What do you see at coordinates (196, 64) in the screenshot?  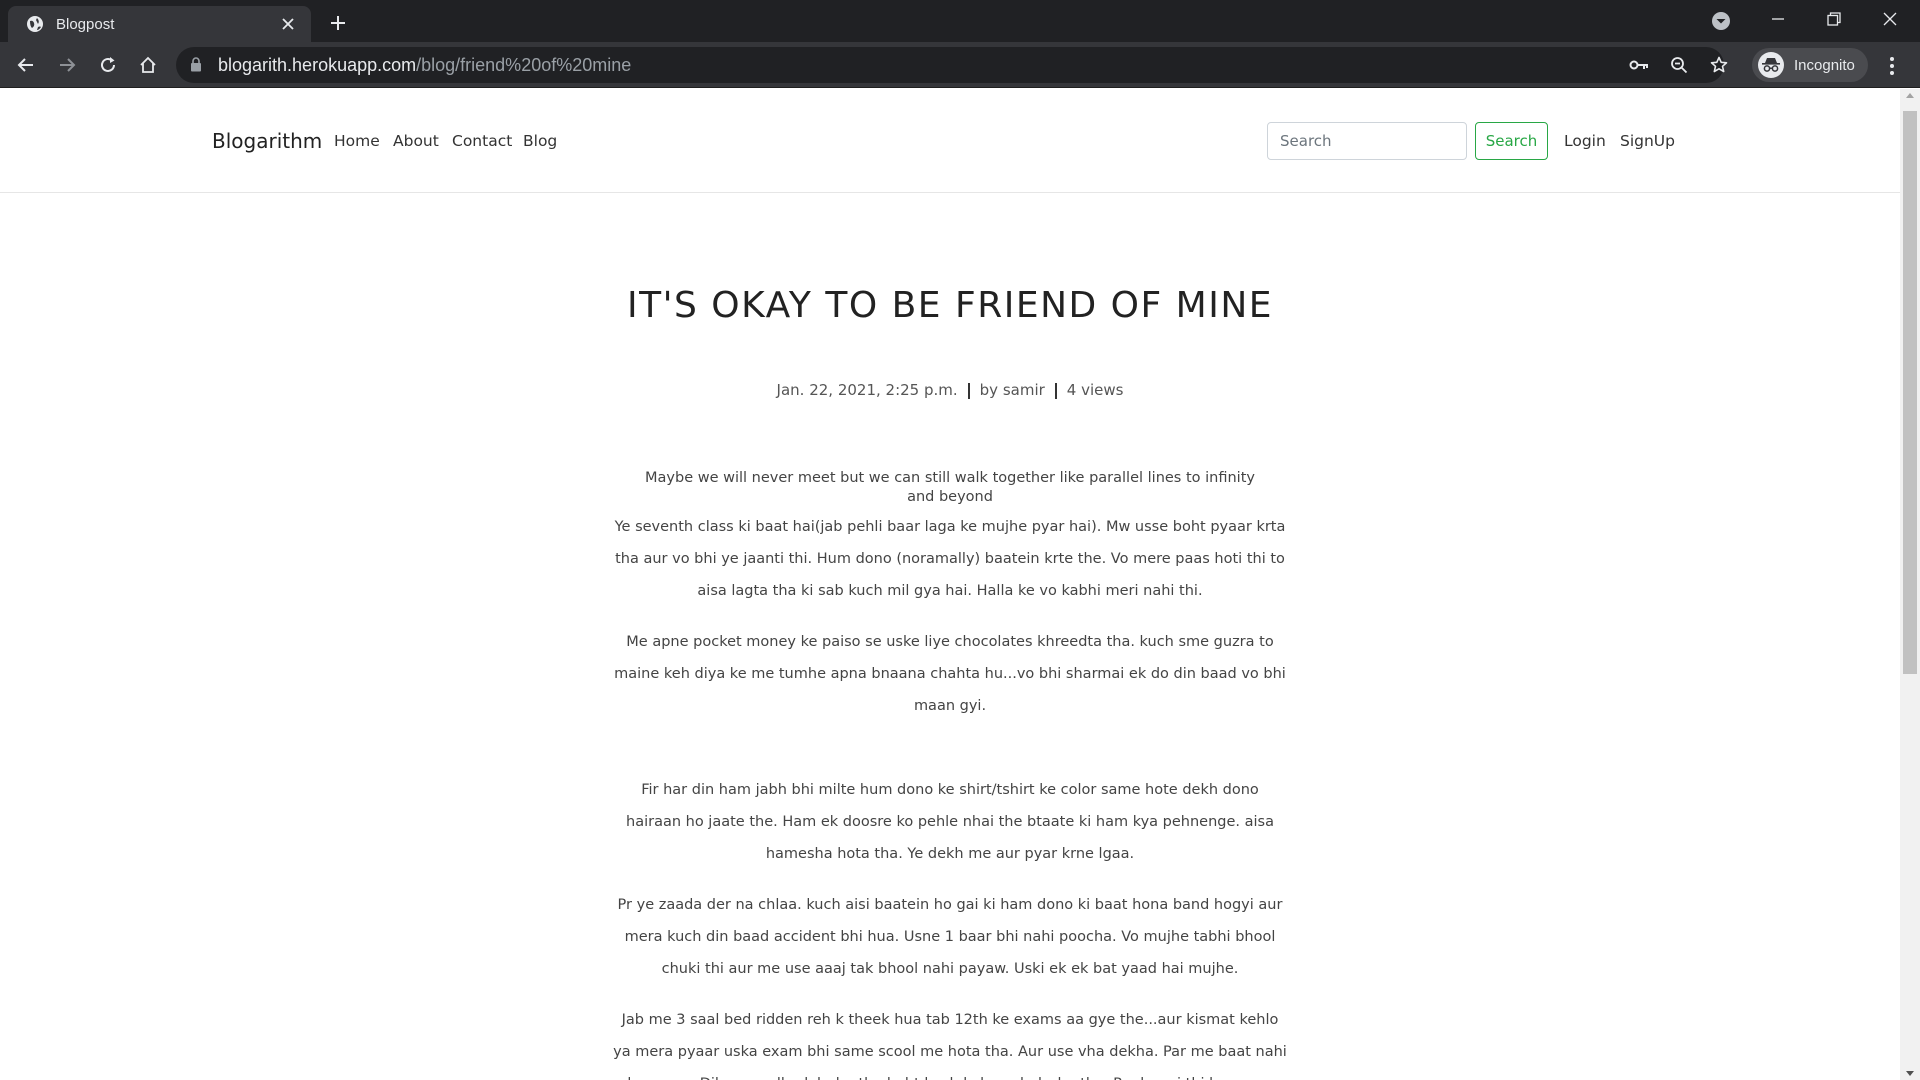 I see `lock-icon` at bounding box center [196, 64].